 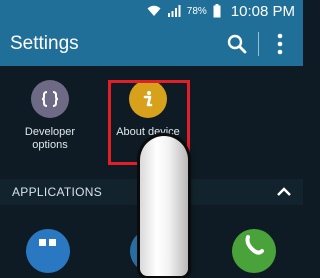 I want to click on search-icon, so click(x=237, y=44).